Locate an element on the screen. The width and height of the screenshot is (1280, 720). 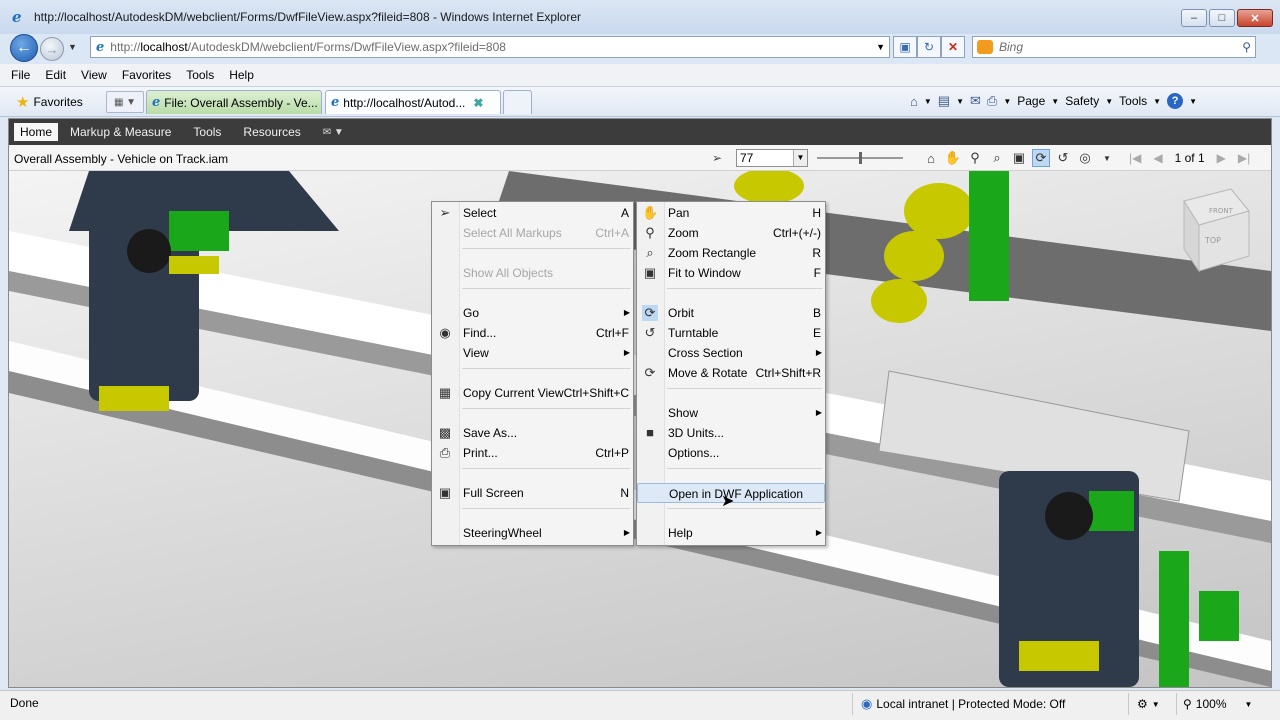
menu-item-copy-current-view: ▦ Copy Current View Ctrl+Shift+C is located at coordinates (532, 393).